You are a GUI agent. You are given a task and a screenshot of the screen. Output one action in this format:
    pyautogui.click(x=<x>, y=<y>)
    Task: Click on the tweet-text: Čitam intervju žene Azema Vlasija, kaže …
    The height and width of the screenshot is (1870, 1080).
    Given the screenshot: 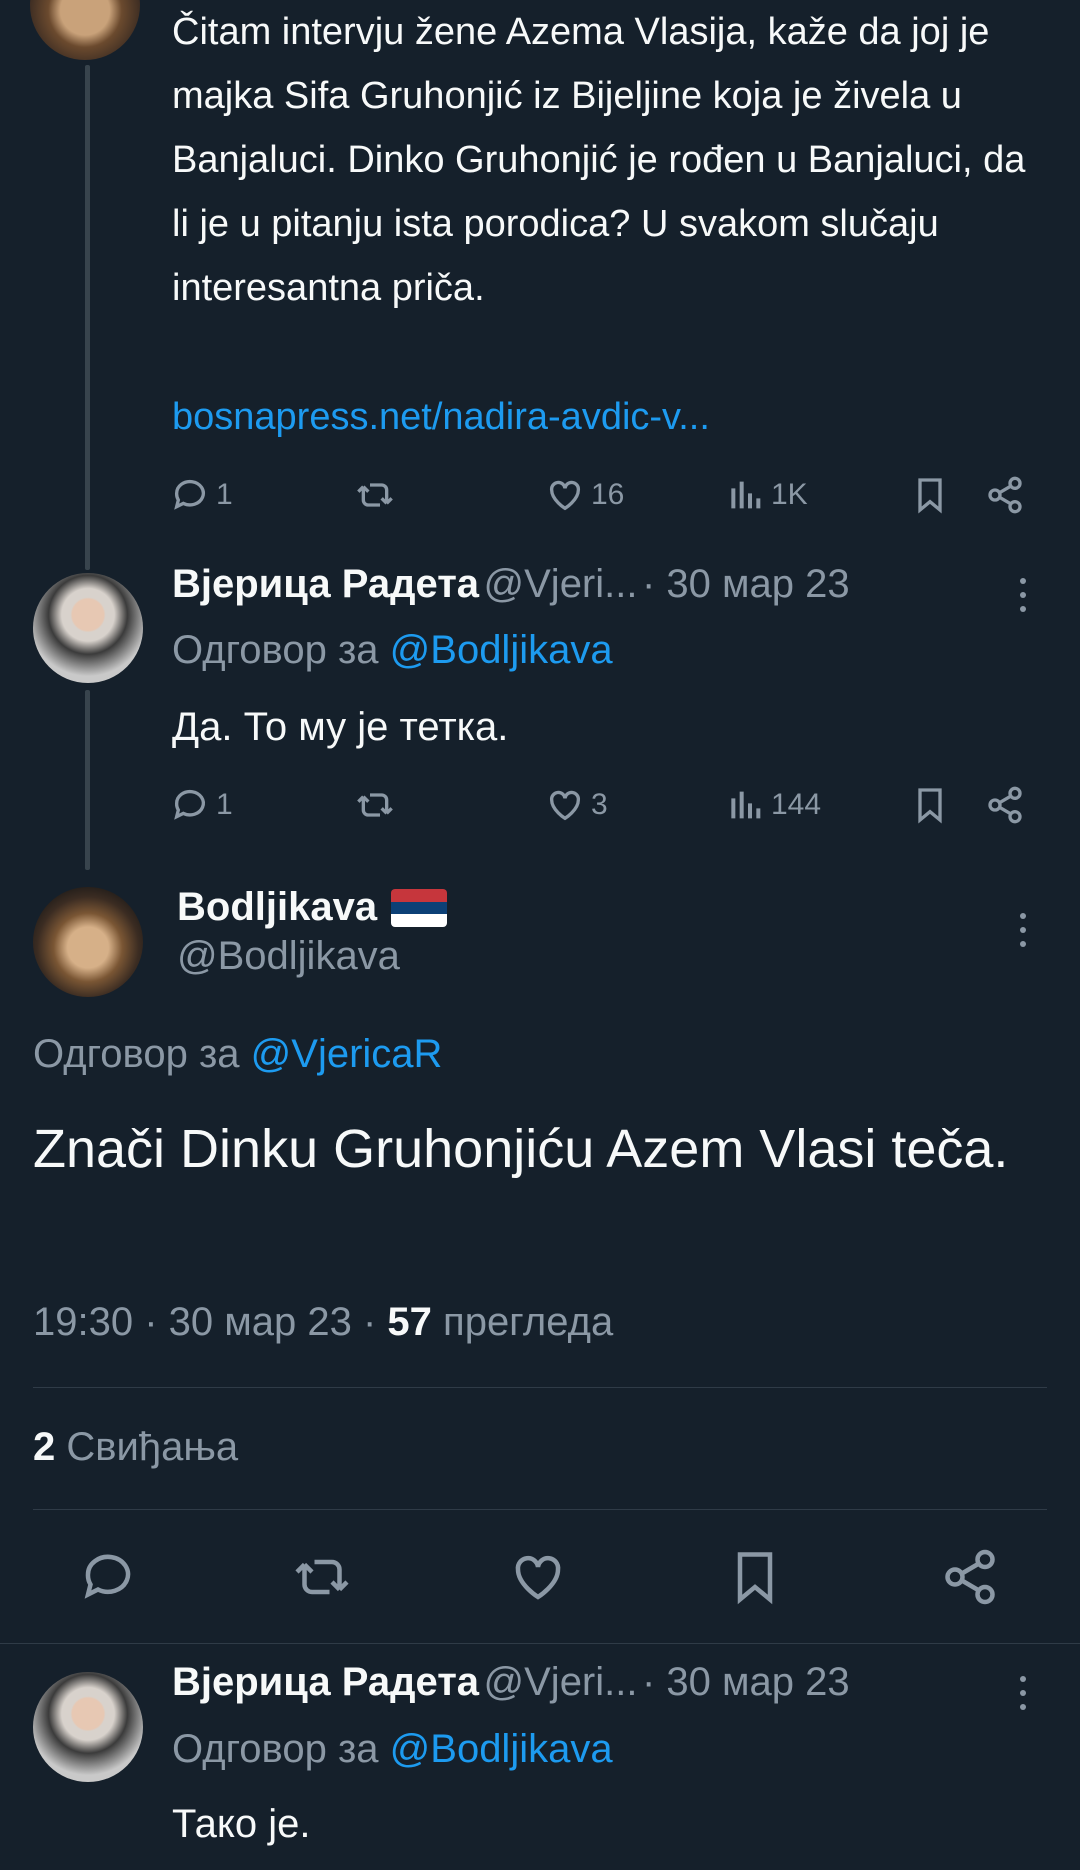 What is the action you would take?
    pyautogui.click(x=599, y=160)
    